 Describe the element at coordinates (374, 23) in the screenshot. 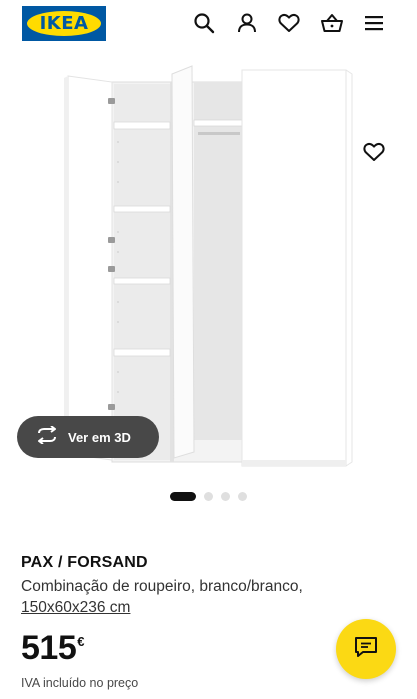

I see `hamburger-menu-icon` at that location.